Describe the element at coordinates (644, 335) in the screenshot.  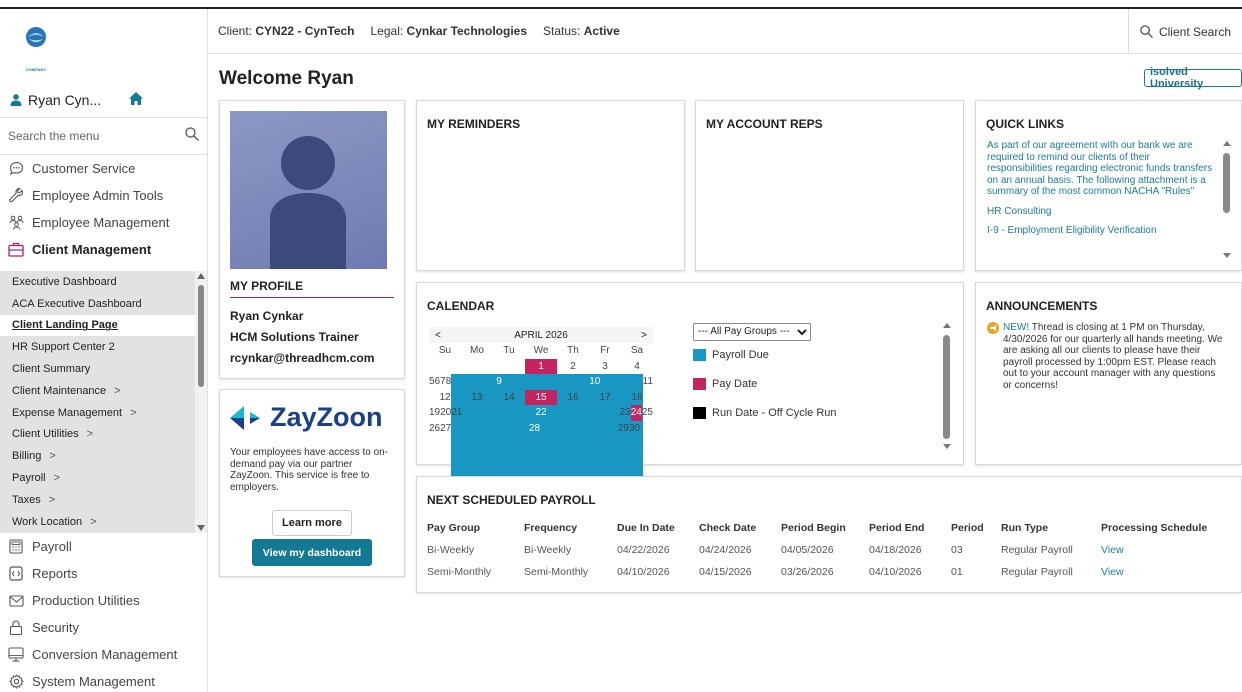
I see `calendar-next-button: >` at that location.